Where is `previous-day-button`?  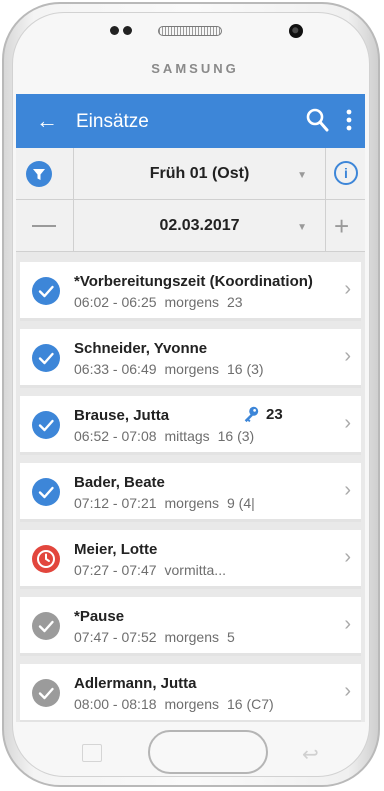
previous-day-button is located at coordinates (45, 225).